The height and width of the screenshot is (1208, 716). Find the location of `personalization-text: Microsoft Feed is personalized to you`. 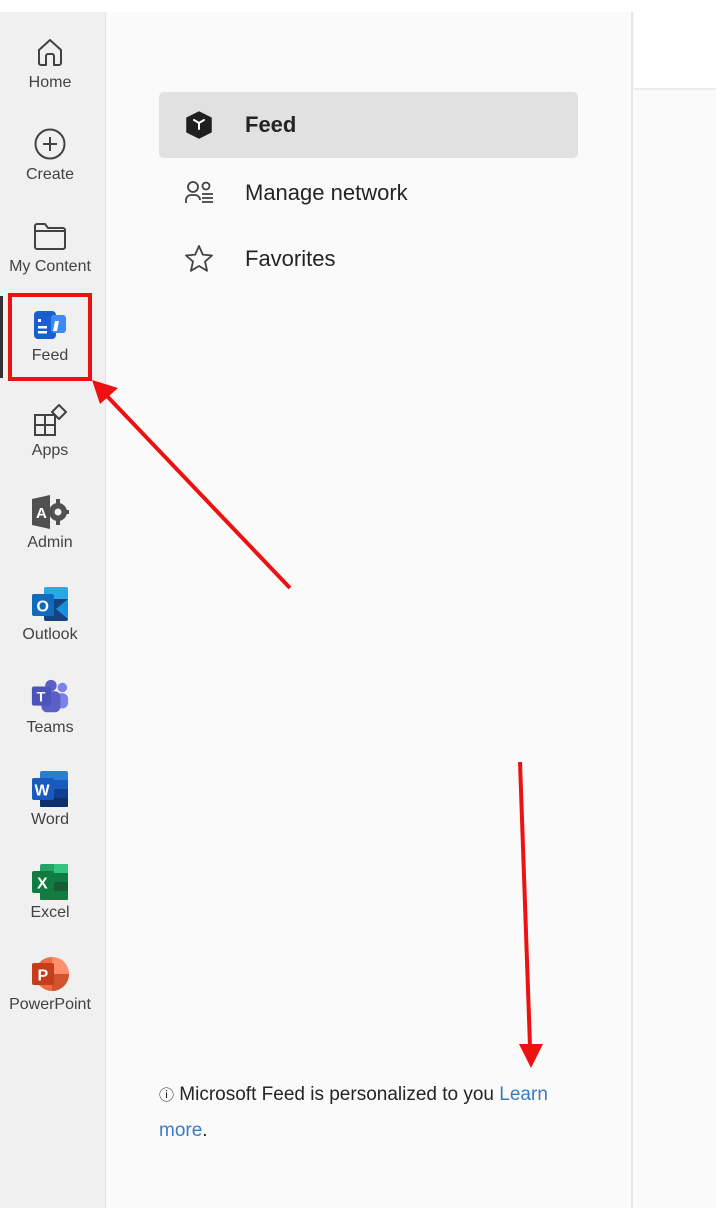

personalization-text: Microsoft Feed is personalized to you is located at coordinates (337, 1094).